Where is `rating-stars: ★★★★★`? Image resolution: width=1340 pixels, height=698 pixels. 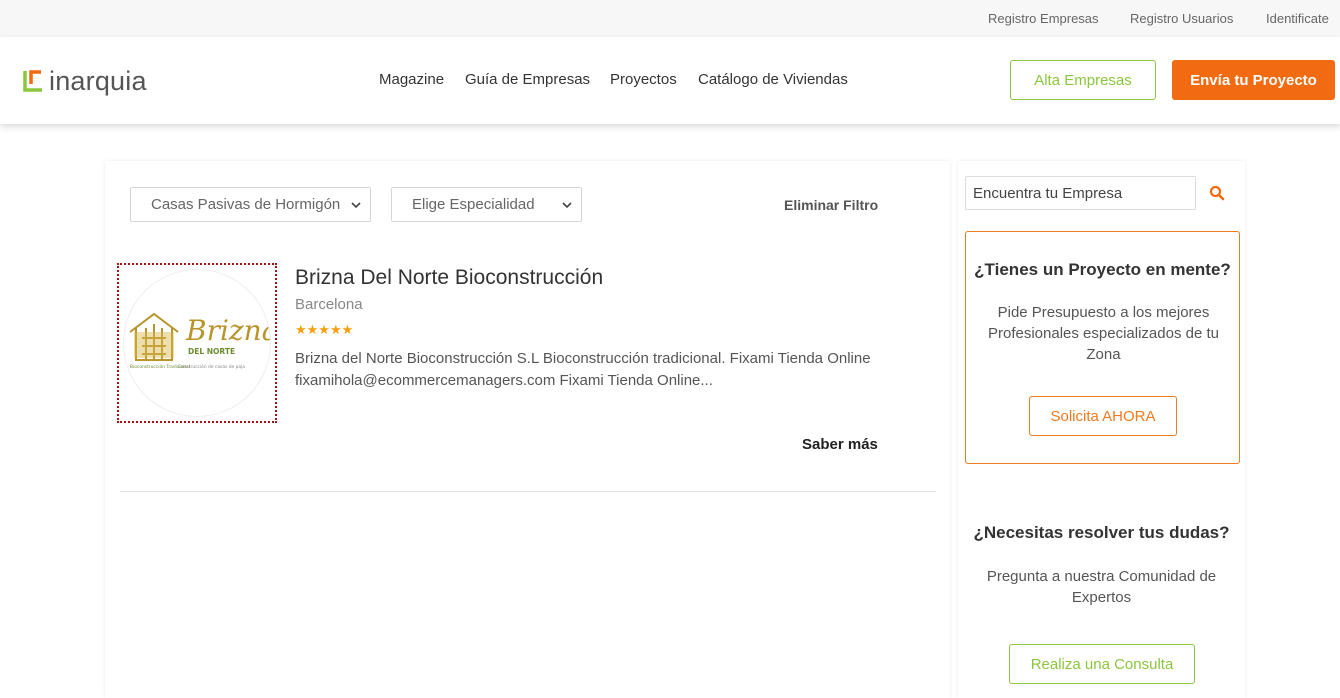
rating-stars: ★★★★★ is located at coordinates (324, 329).